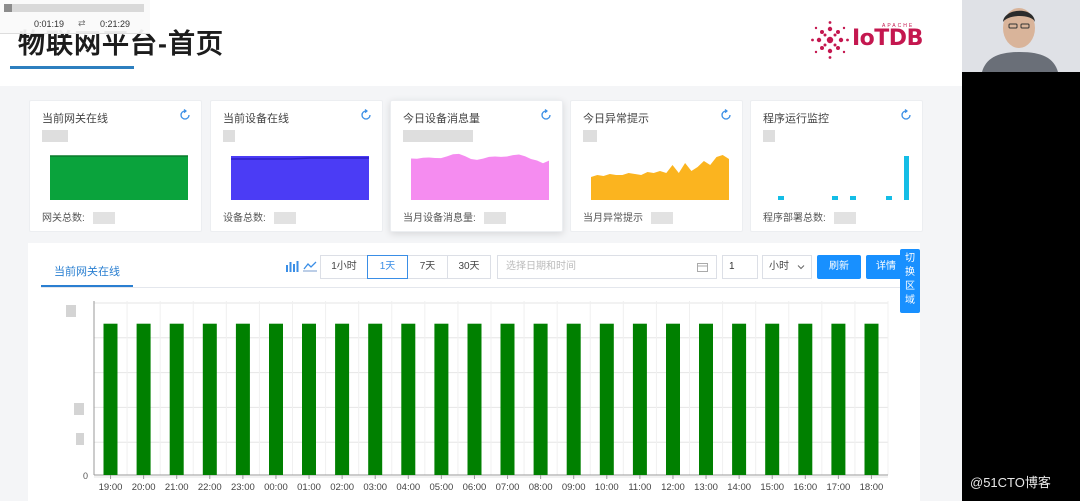  I want to click on card-footer: 当月异常提示, so click(628, 217).